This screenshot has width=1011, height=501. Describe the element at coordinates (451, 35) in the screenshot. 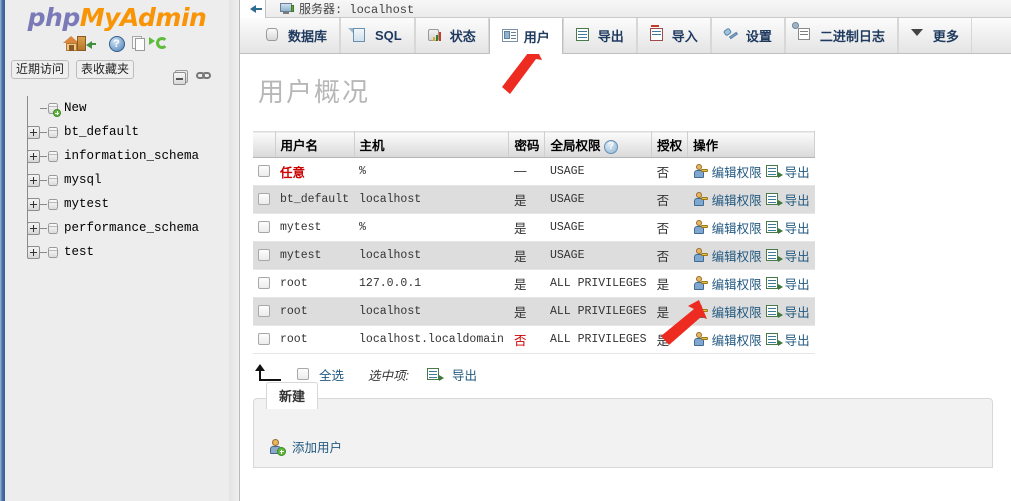

I see `tab-status: 状态` at that location.